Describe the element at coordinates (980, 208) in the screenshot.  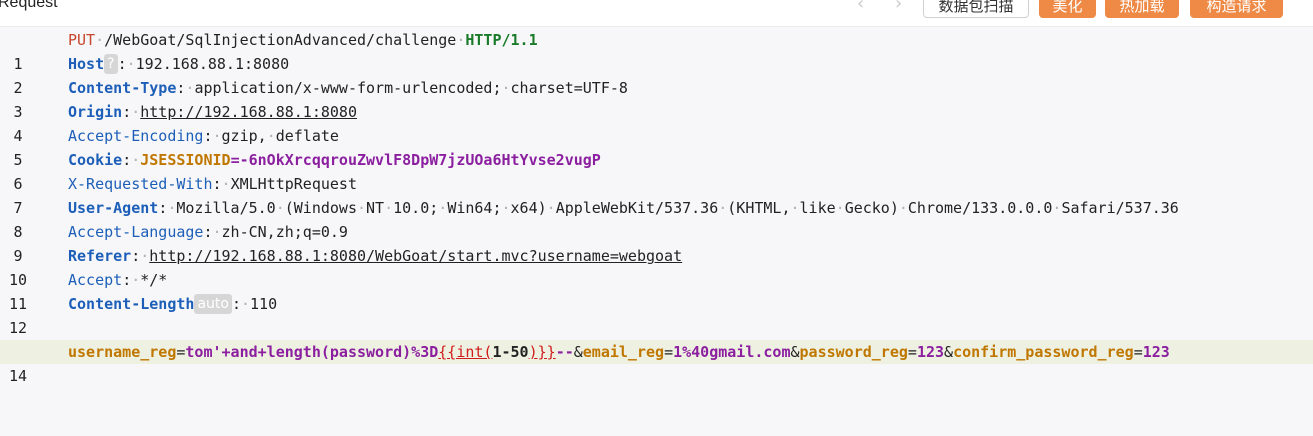
I see `ua-part: Chrome/133.0.0.0` at that location.